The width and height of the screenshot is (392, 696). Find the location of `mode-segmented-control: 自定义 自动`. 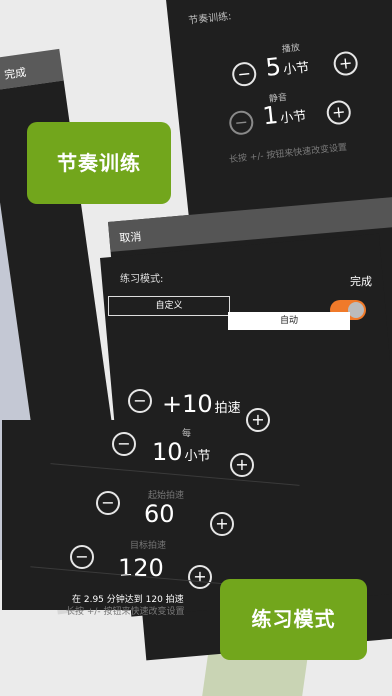

mode-segmented-control: 自定义 自动 is located at coordinates (229, 314).